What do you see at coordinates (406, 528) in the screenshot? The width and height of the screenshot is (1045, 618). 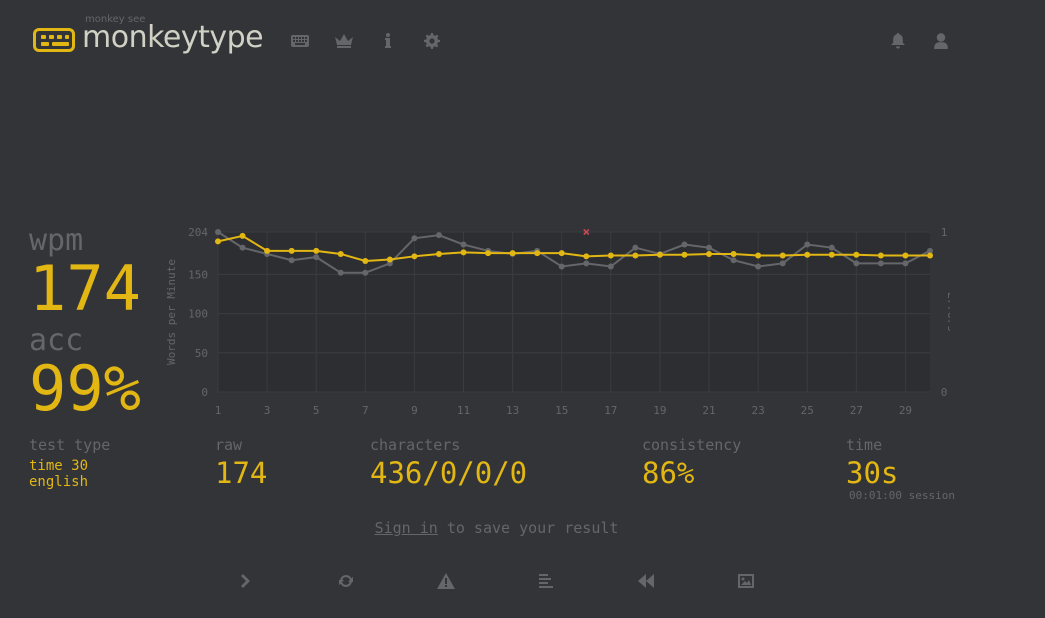 I see `signin-link: Sign in` at bounding box center [406, 528].